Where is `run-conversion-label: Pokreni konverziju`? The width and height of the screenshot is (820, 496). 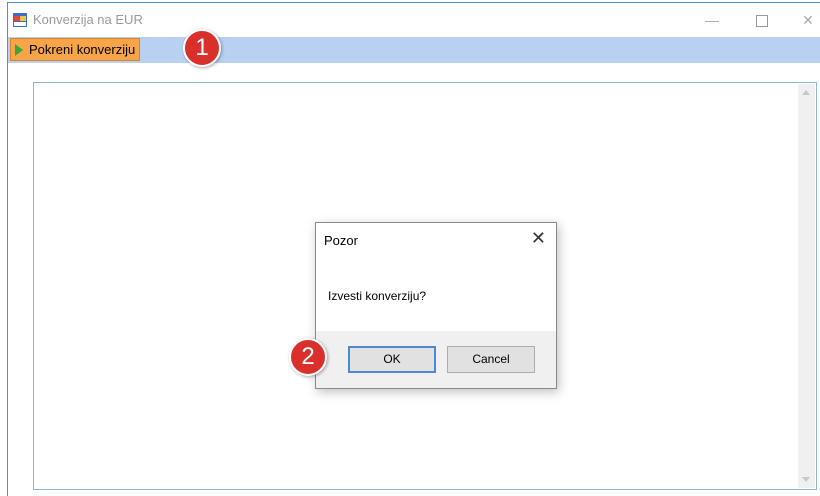
run-conversion-label: Pokreni konverziju is located at coordinates (82, 49).